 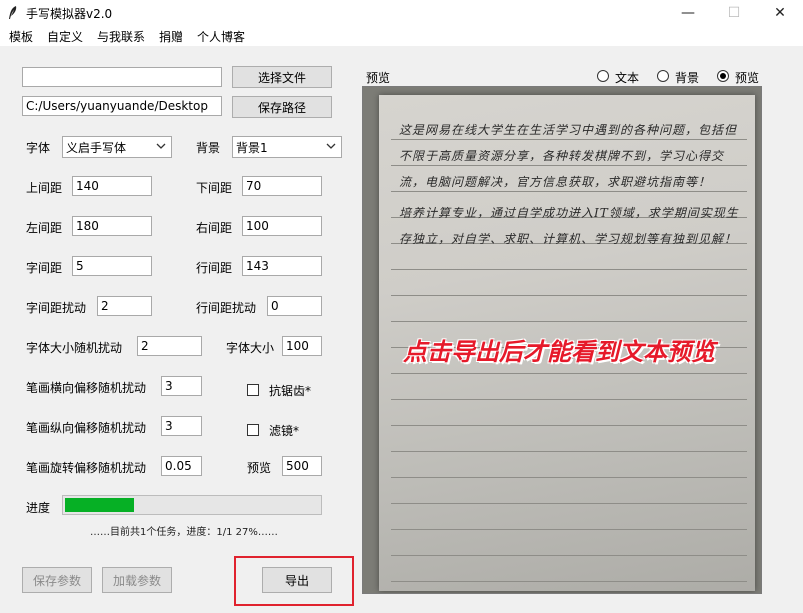 I want to click on save-path-input: C:/Users/yuanyuande/Desktop, so click(x=122, y=106).